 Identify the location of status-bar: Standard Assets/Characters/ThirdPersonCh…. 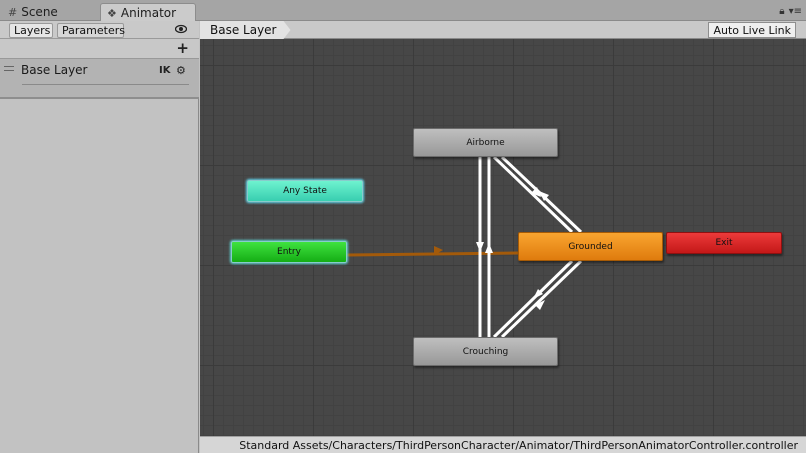
(503, 444).